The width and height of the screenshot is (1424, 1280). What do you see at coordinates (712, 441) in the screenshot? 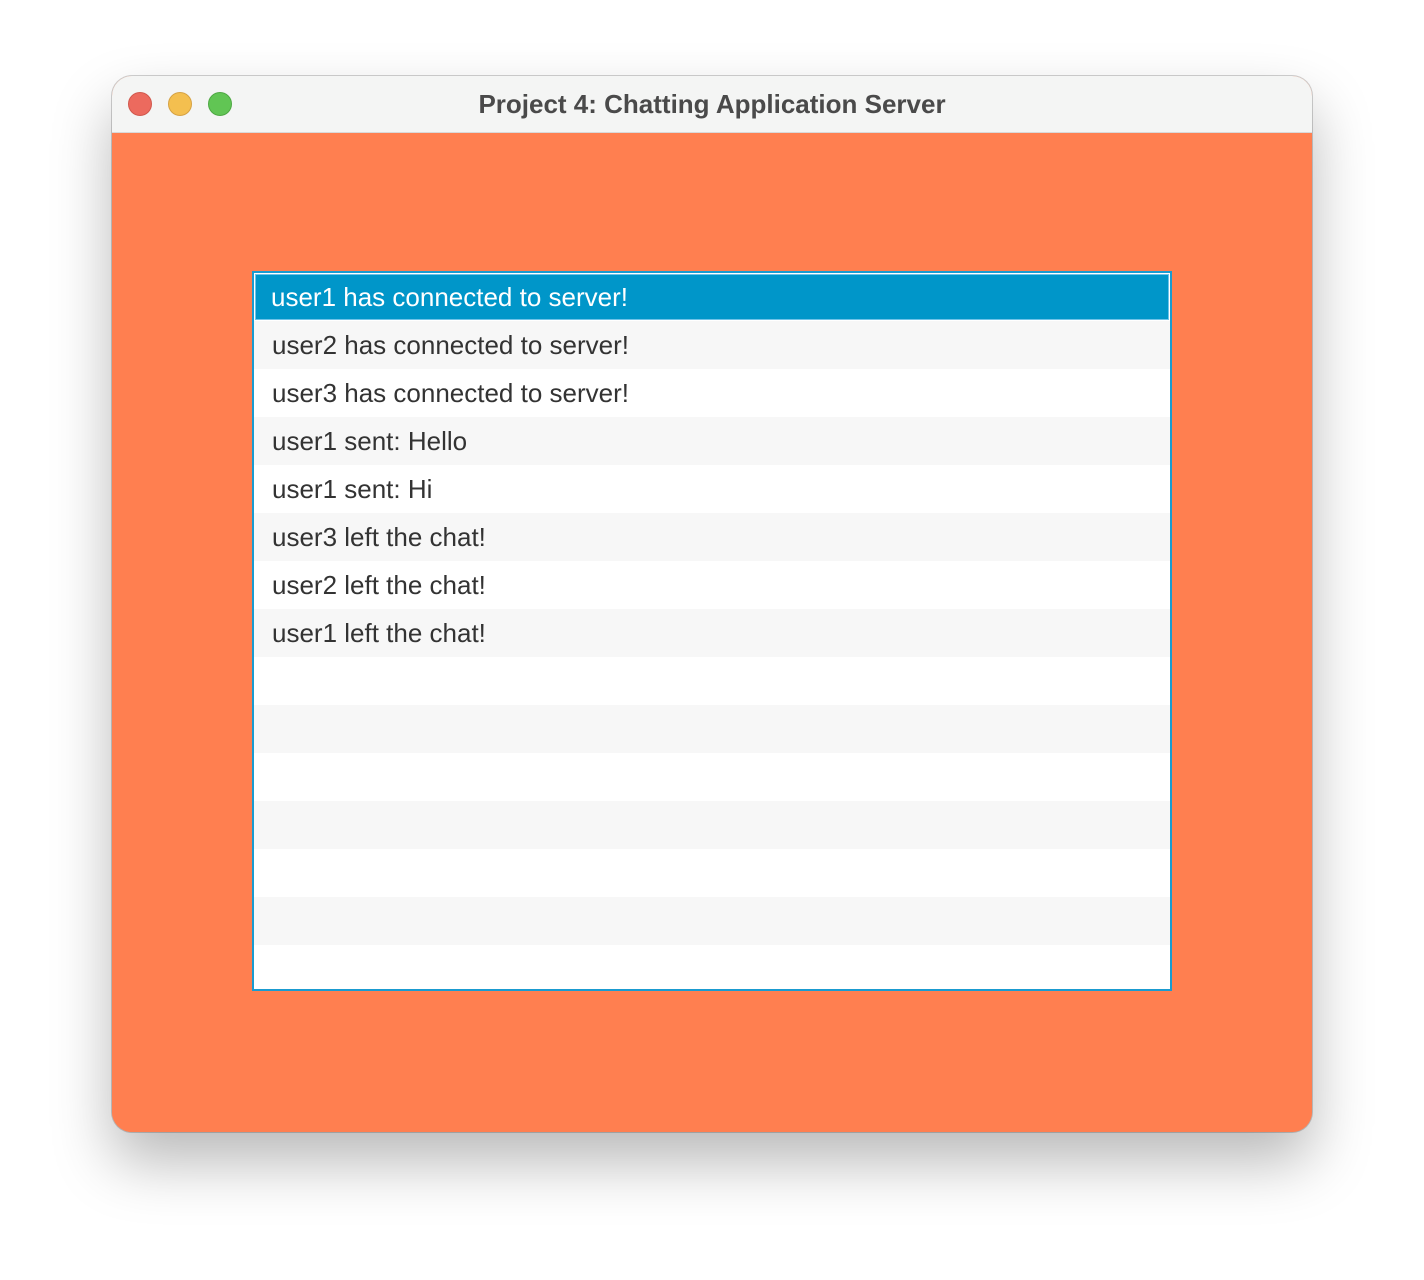
I see `list-item: user1 sent: Hello` at bounding box center [712, 441].